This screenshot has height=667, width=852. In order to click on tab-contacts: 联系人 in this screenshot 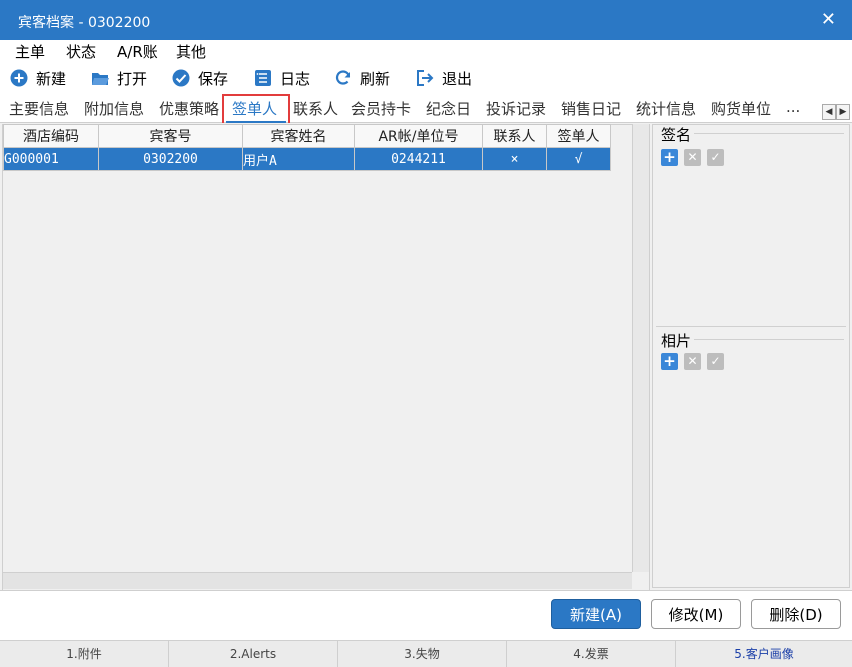, I will do `click(315, 108)`.